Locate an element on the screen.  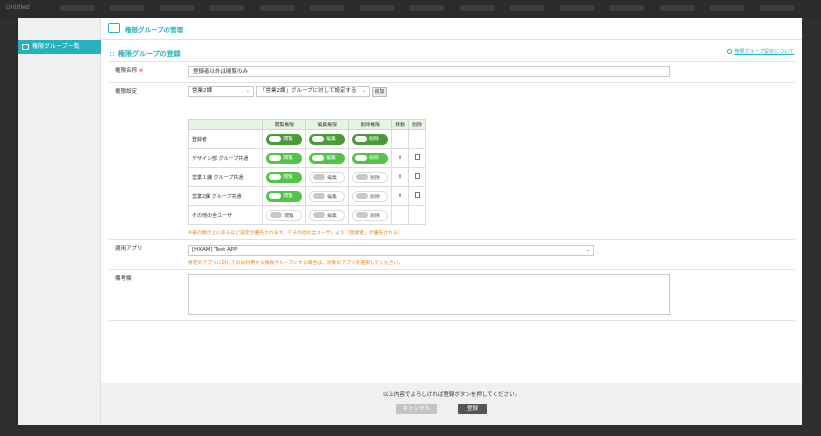
cancel-button: キャンセル is located at coordinates (416, 409).